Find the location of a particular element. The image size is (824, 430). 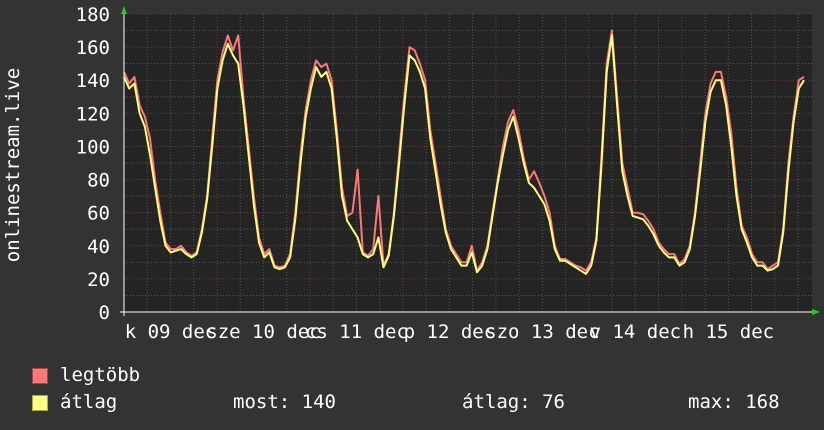

stat-average: átlag: 76 is located at coordinates (513, 402).